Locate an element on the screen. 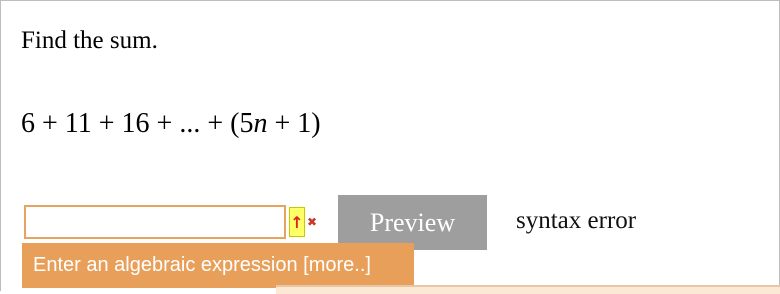 The image size is (780, 294). question-prompt: Find the sum. is located at coordinates (89, 40).